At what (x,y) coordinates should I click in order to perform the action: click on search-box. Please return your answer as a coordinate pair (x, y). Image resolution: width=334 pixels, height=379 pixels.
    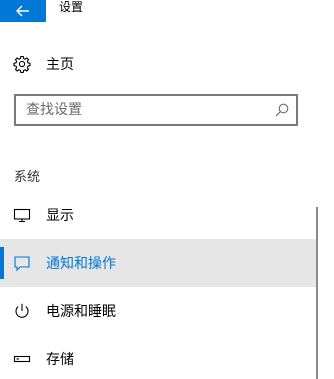
    Looking at the image, I should click on (156, 110).